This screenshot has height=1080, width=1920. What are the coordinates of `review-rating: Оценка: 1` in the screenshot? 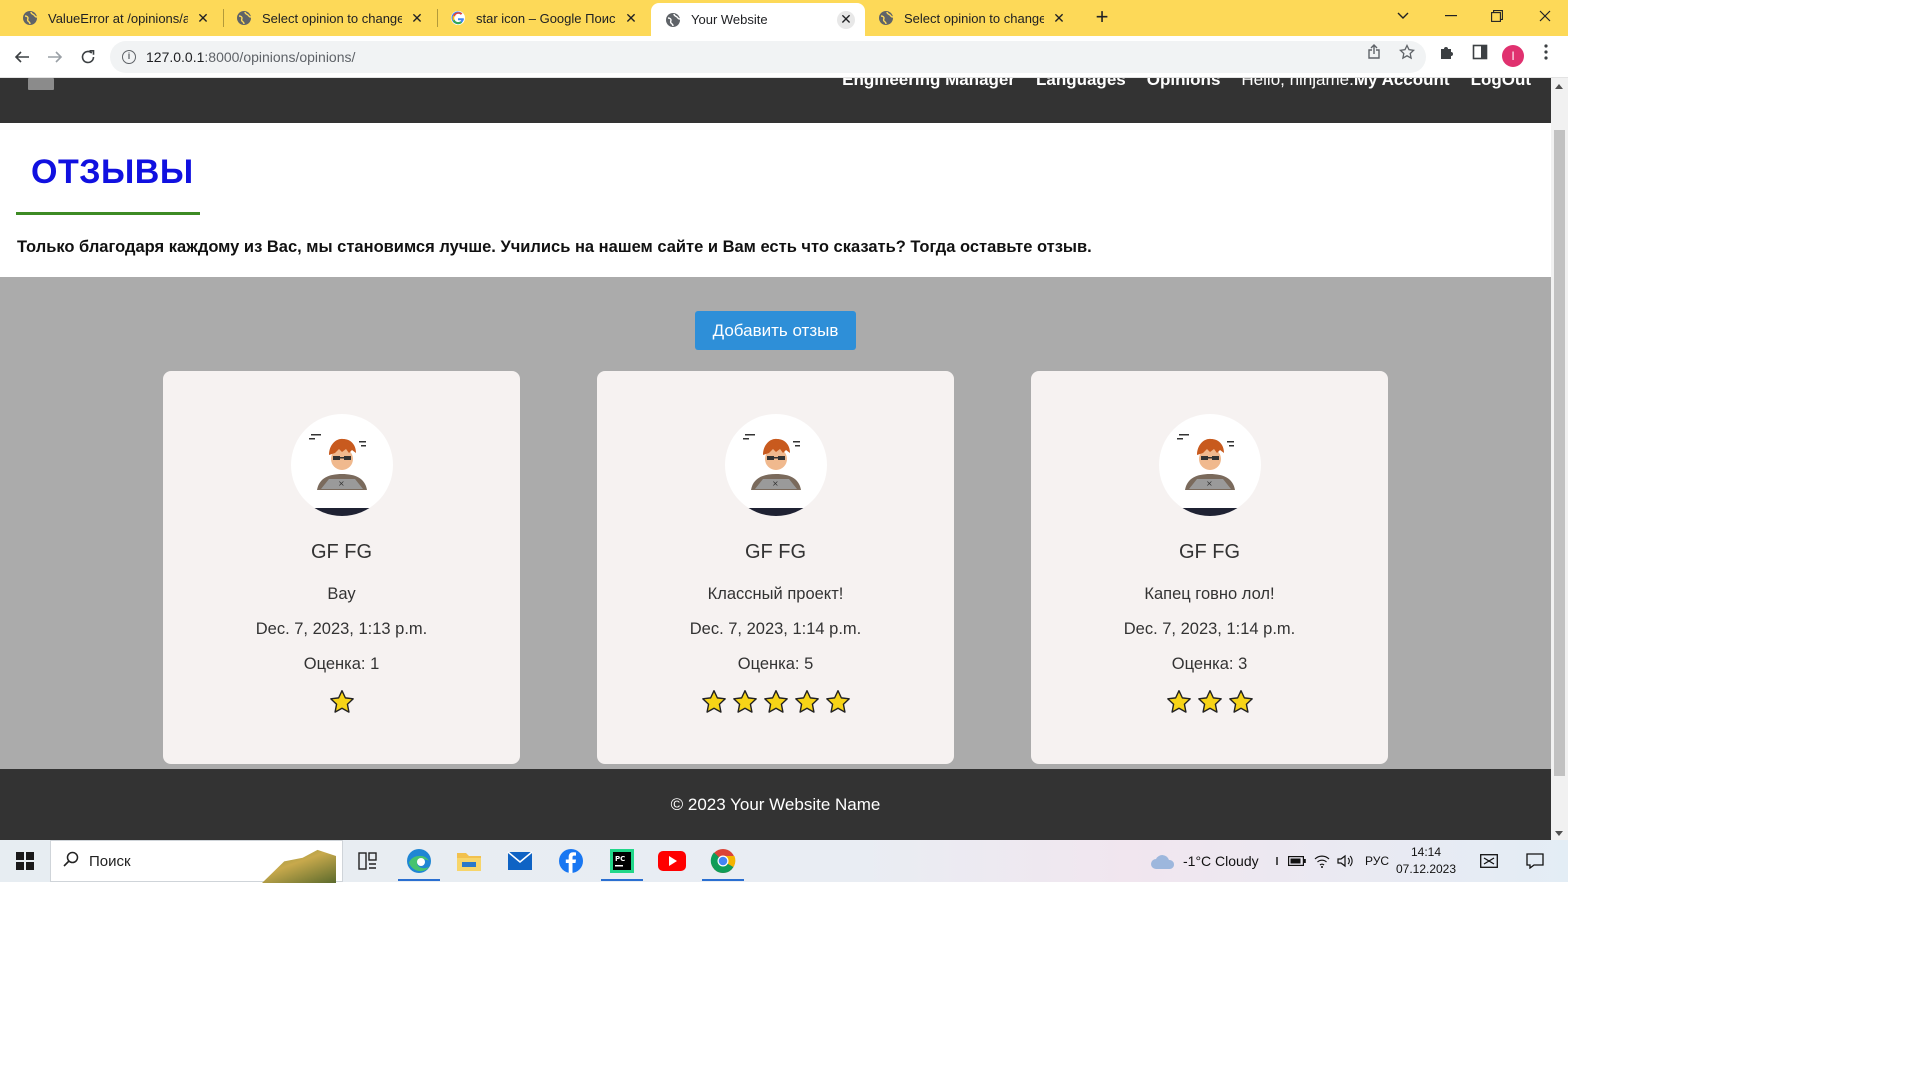 It's located at (341, 664).